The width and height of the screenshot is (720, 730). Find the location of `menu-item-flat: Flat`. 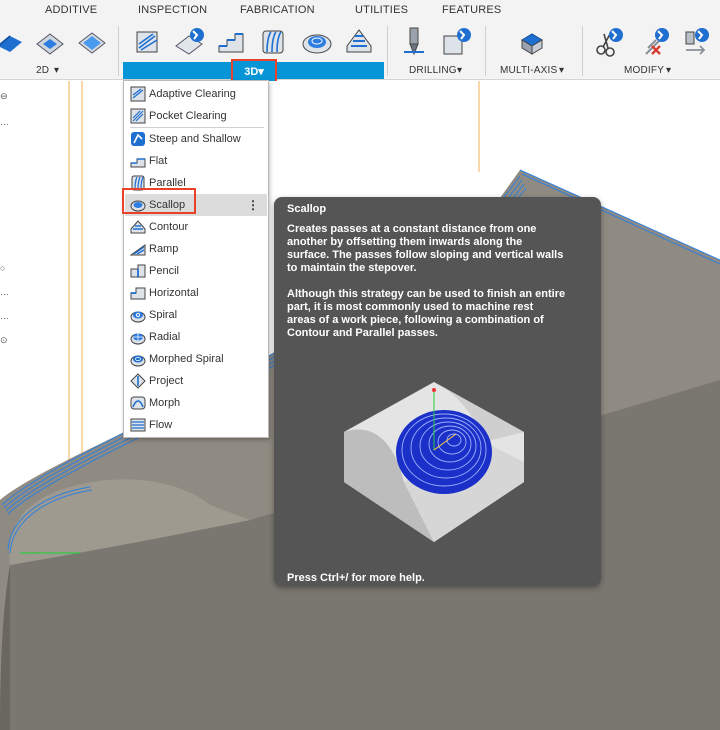

menu-item-flat: Flat is located at coordinates (196, 161).